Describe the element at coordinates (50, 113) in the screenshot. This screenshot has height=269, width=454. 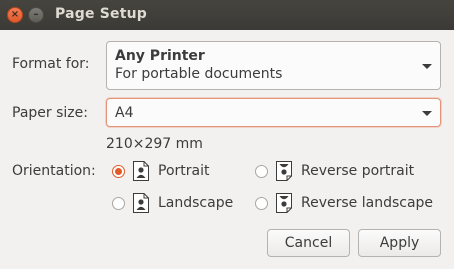
I see `paper-size-label: Paper size:` at that location.